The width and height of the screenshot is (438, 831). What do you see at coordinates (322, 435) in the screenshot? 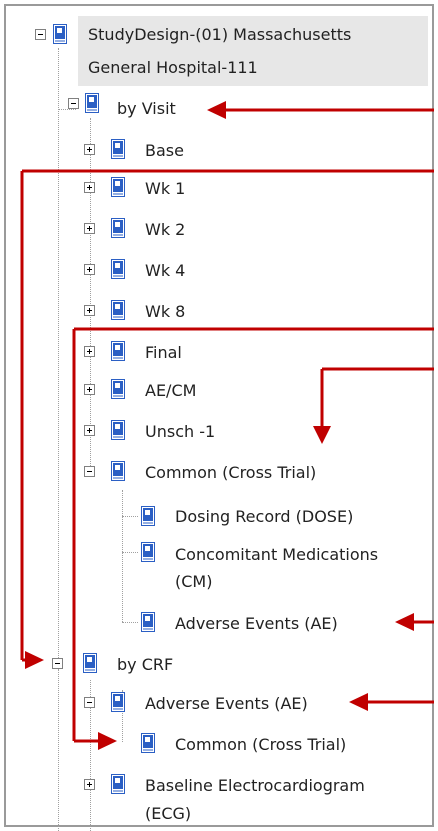
I see `arrow-head-down` at bounding box center [322, 435].